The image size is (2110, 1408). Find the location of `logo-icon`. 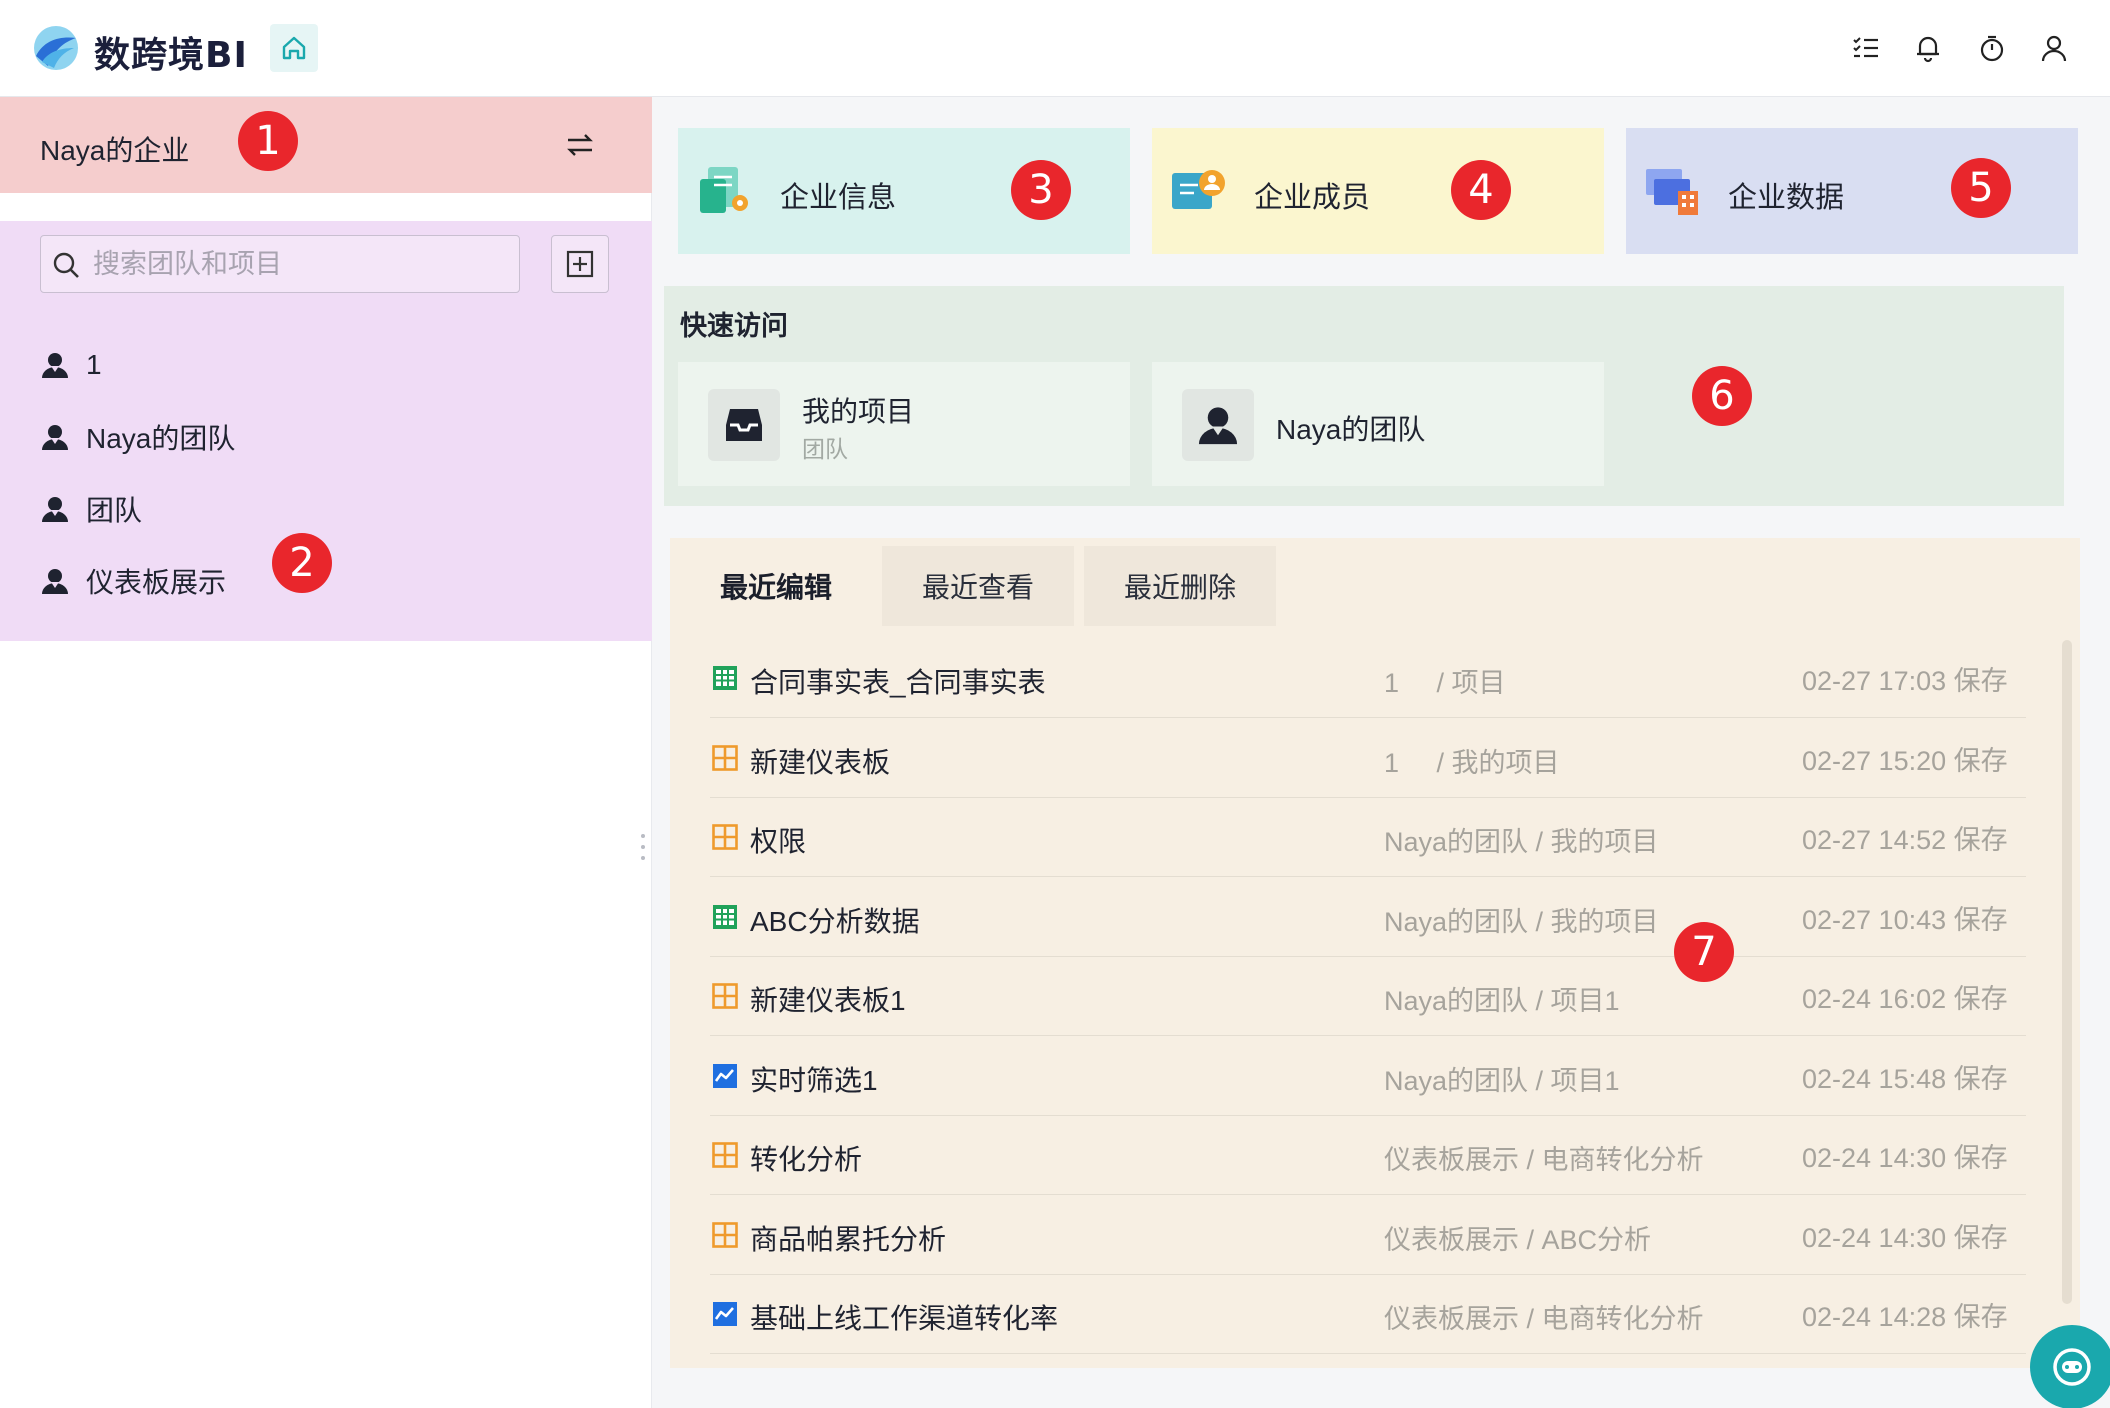

logo-icon is located at coordinates (56, 48).